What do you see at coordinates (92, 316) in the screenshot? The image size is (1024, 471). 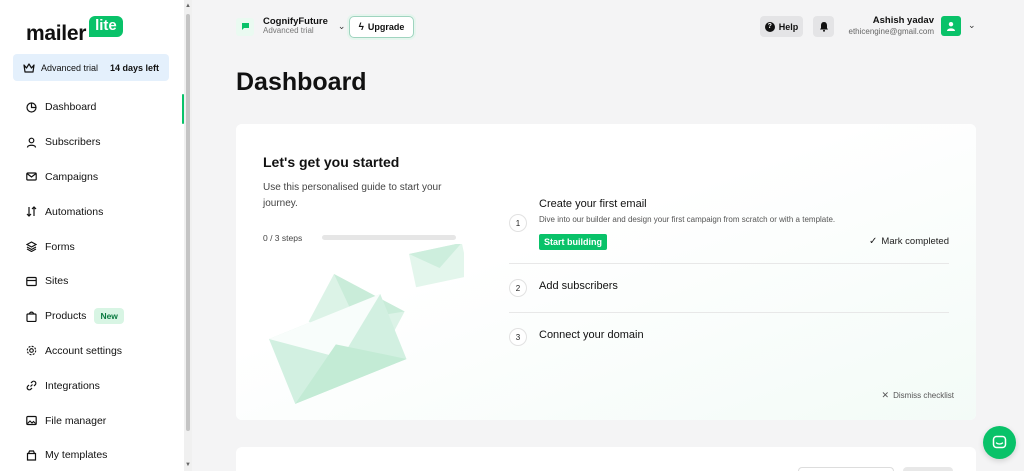 I see `sidebar-item-products: Products New` at bounding box center [92, 316].